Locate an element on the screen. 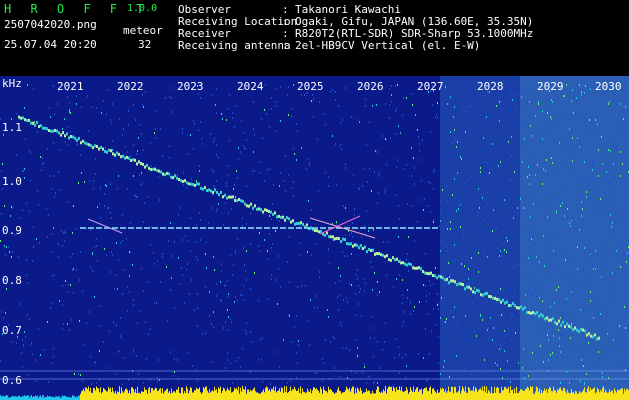 Image resolution: width=629 pixels, height=400 pixels. unit-label: kHz is located at coordinates (12, 83).